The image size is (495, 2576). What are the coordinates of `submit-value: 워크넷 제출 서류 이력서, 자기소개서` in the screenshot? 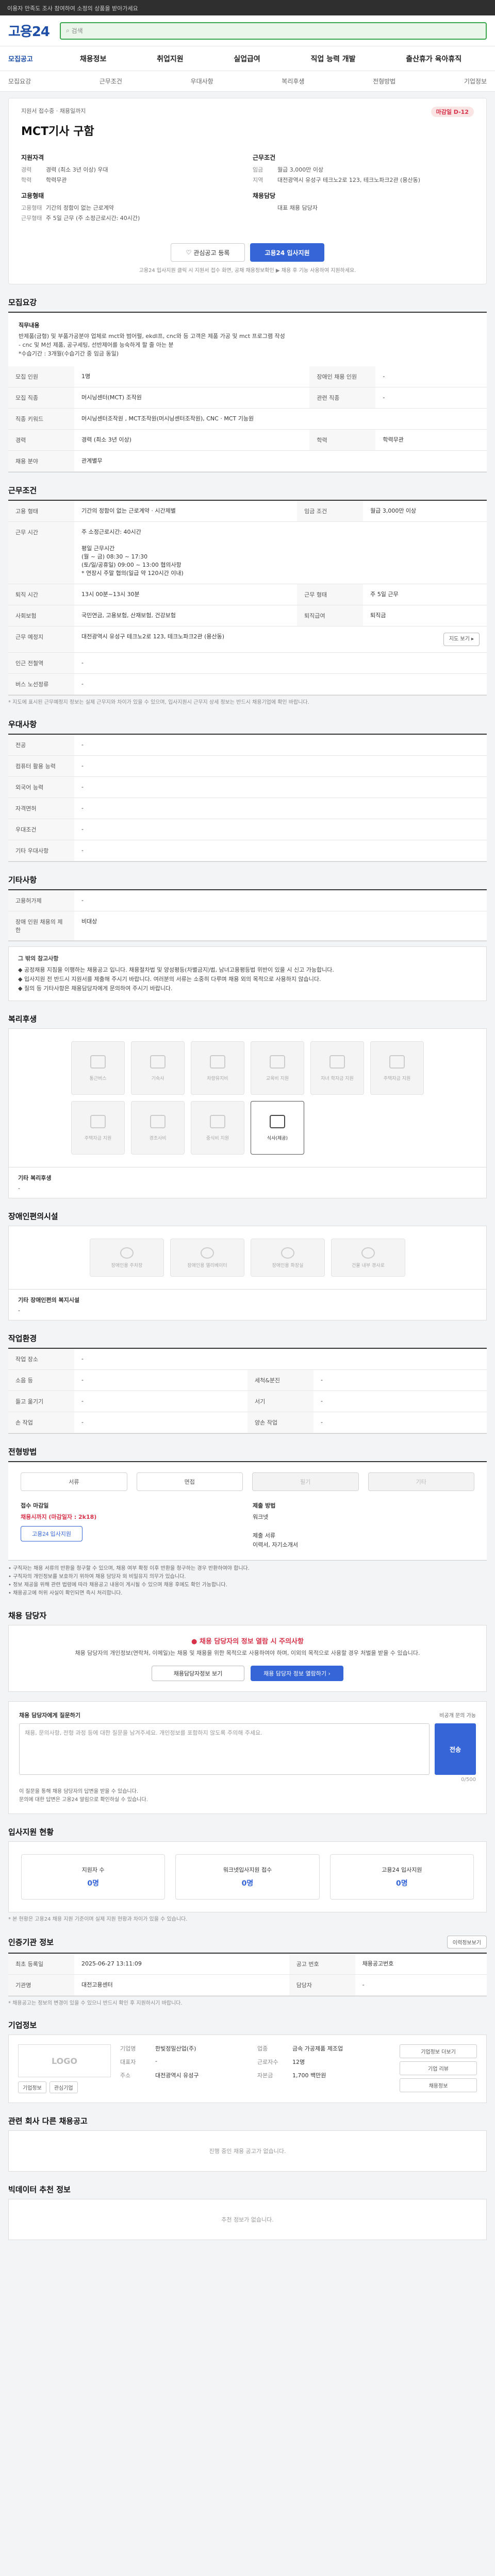 It's located at (276, 1531).